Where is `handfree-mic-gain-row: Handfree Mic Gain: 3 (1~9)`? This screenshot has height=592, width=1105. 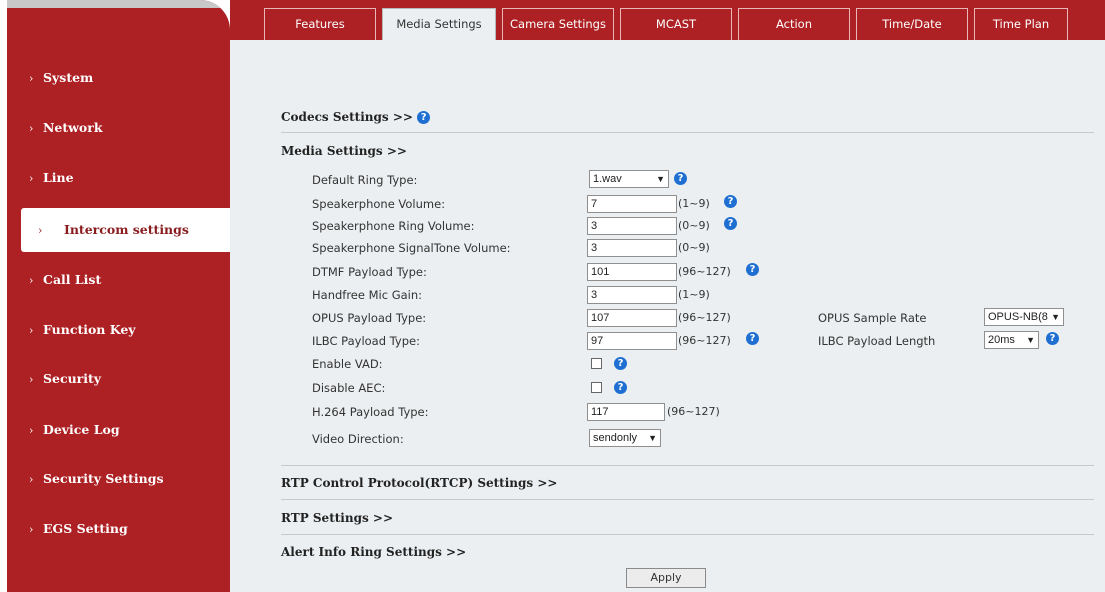 handfree-mic-gain-row: Handfree Mic Gain: 3 (1~9) is located at coordinates (667, 296).